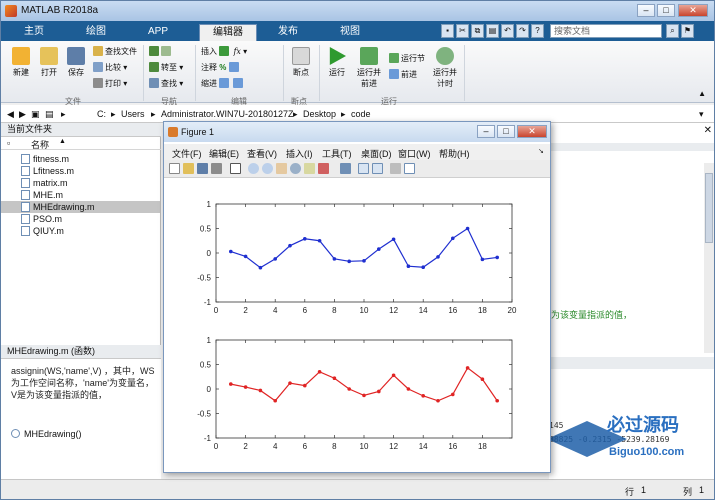  Describe the element at coordinates (76, 62) in the screenshot. I see `save-button: 保存` at that location.